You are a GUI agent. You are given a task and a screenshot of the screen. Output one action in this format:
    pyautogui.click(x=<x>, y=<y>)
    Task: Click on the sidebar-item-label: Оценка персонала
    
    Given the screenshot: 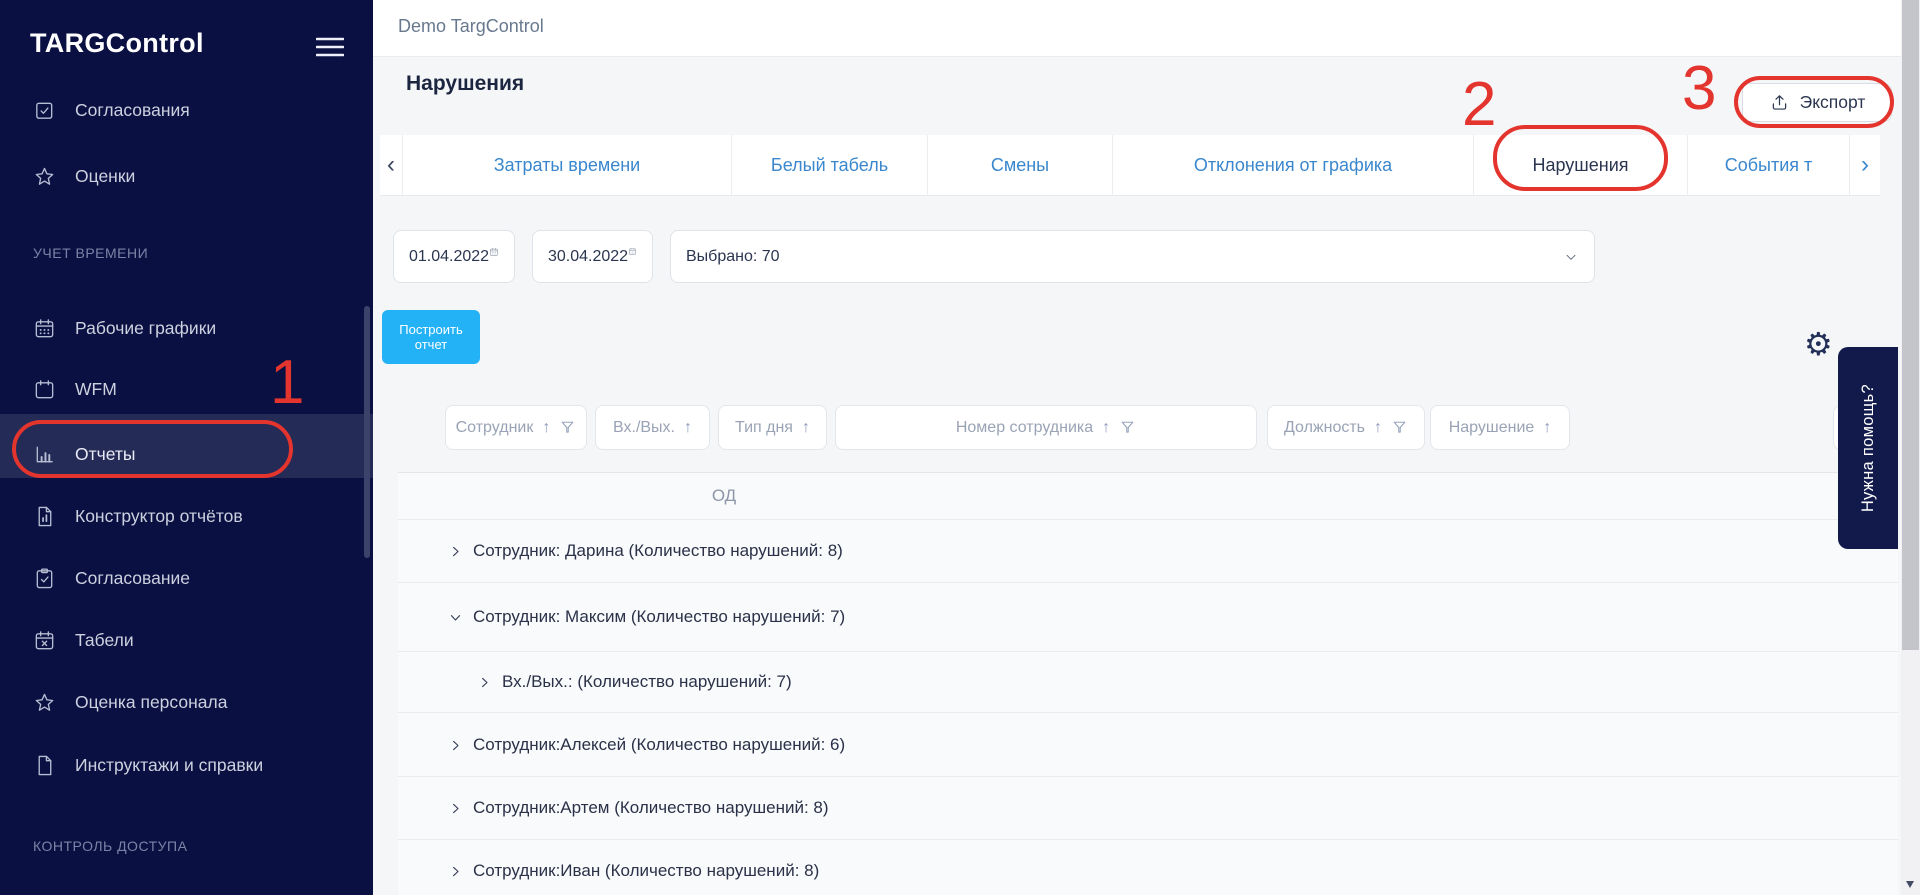 What is the action you would take?
    pyautogui.click(x=151, y=701)
    